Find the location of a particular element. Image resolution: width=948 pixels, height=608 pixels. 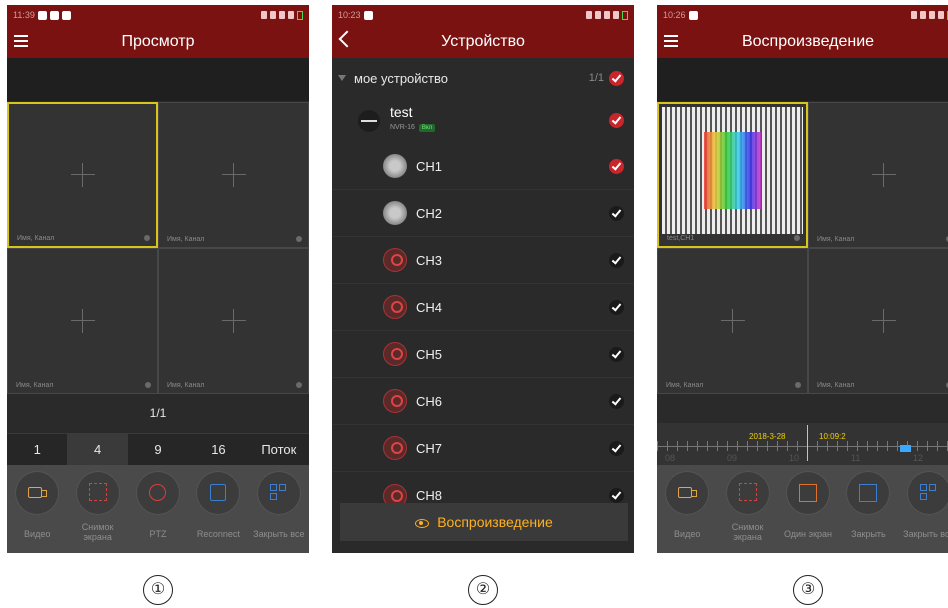

channel-row: CH2 is located at coordinates (483, 213).